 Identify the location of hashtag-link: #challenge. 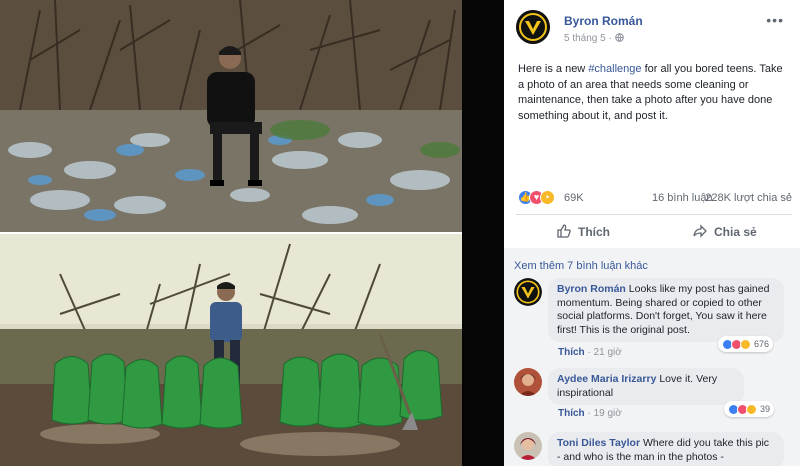
(614, 69).